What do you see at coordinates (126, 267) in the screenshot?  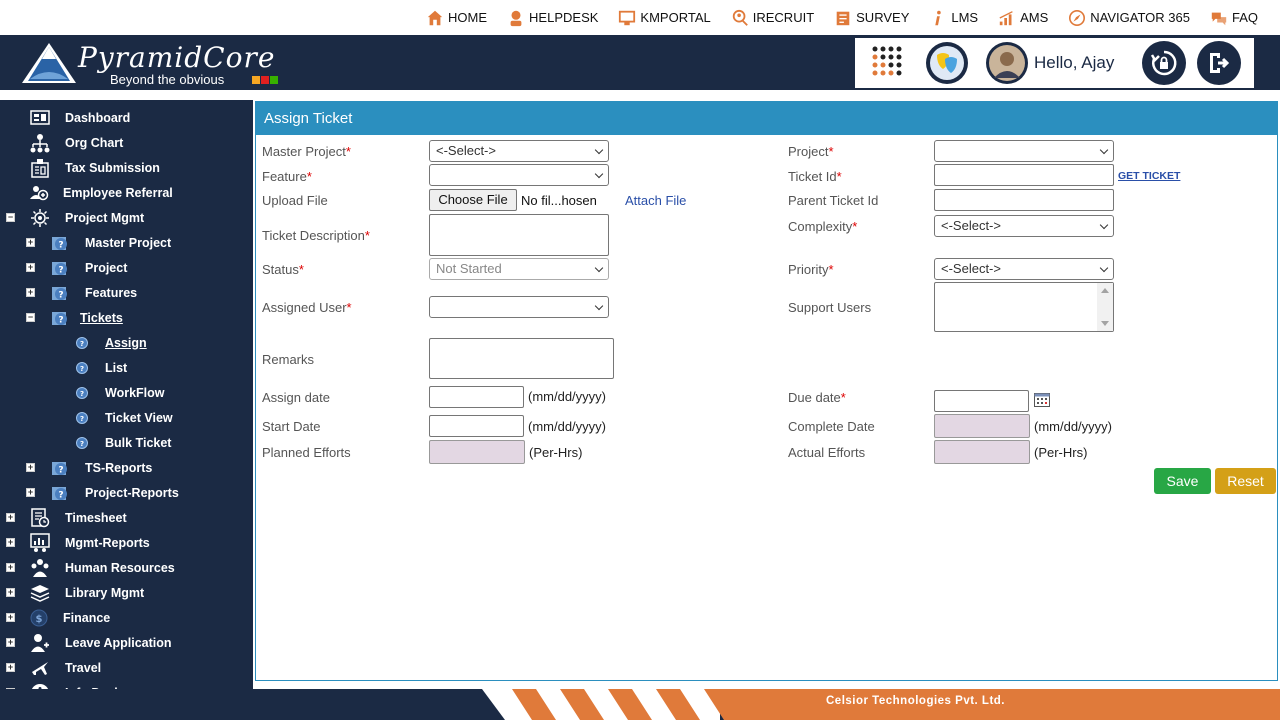 I see `sidebar-item-project: + ? Project` at bounding box center [126, 267].